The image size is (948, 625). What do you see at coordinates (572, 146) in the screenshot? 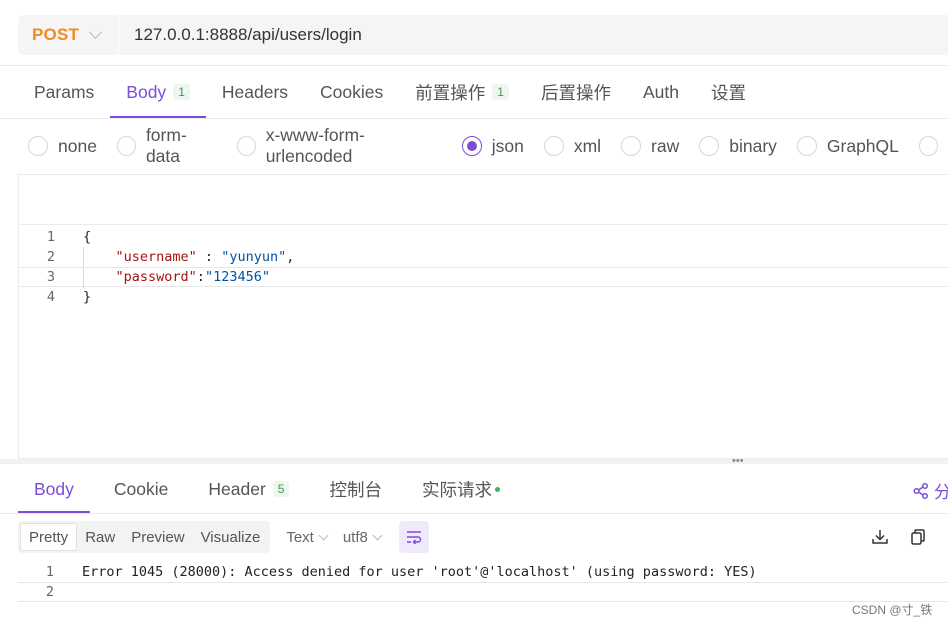
I see `radio-xml: xml` at bounding box center [572, 146].